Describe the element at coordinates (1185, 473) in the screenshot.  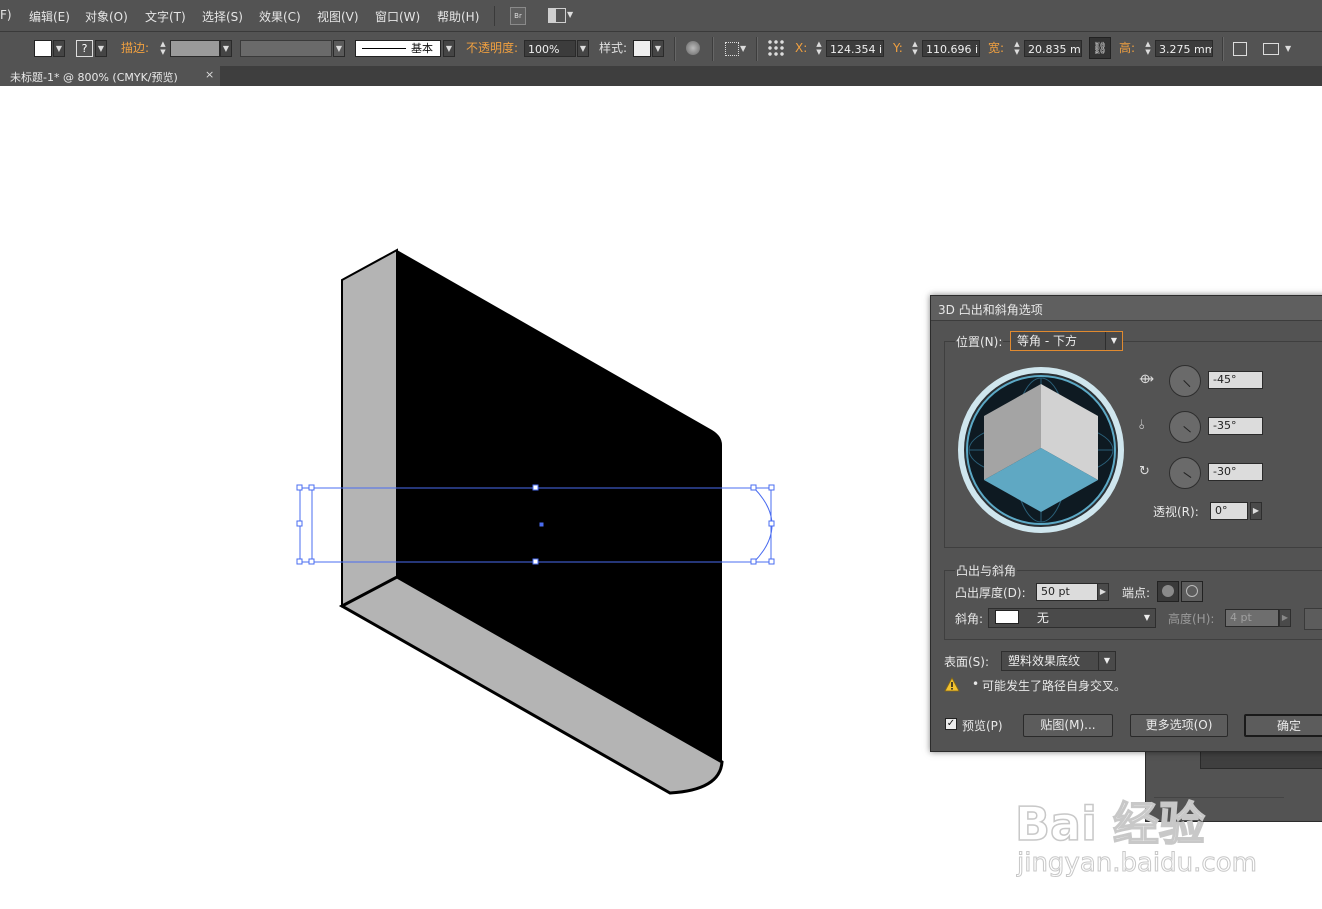
I see `rotate-z-knob` at that location.